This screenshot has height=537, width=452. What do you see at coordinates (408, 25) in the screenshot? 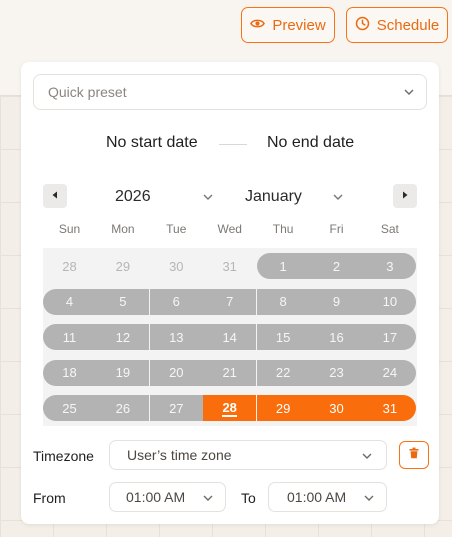
I see `schedule-button-label: Schedule` at bounding box center [408, 25].